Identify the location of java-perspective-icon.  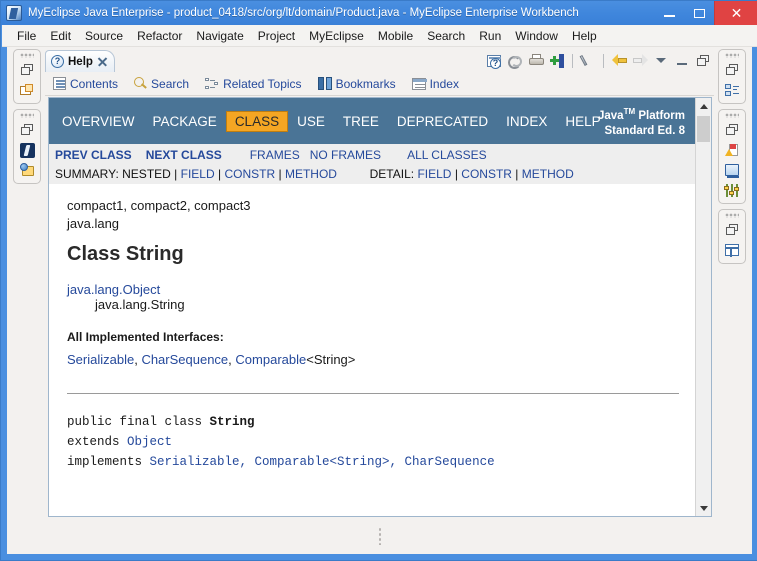
(27, 170).